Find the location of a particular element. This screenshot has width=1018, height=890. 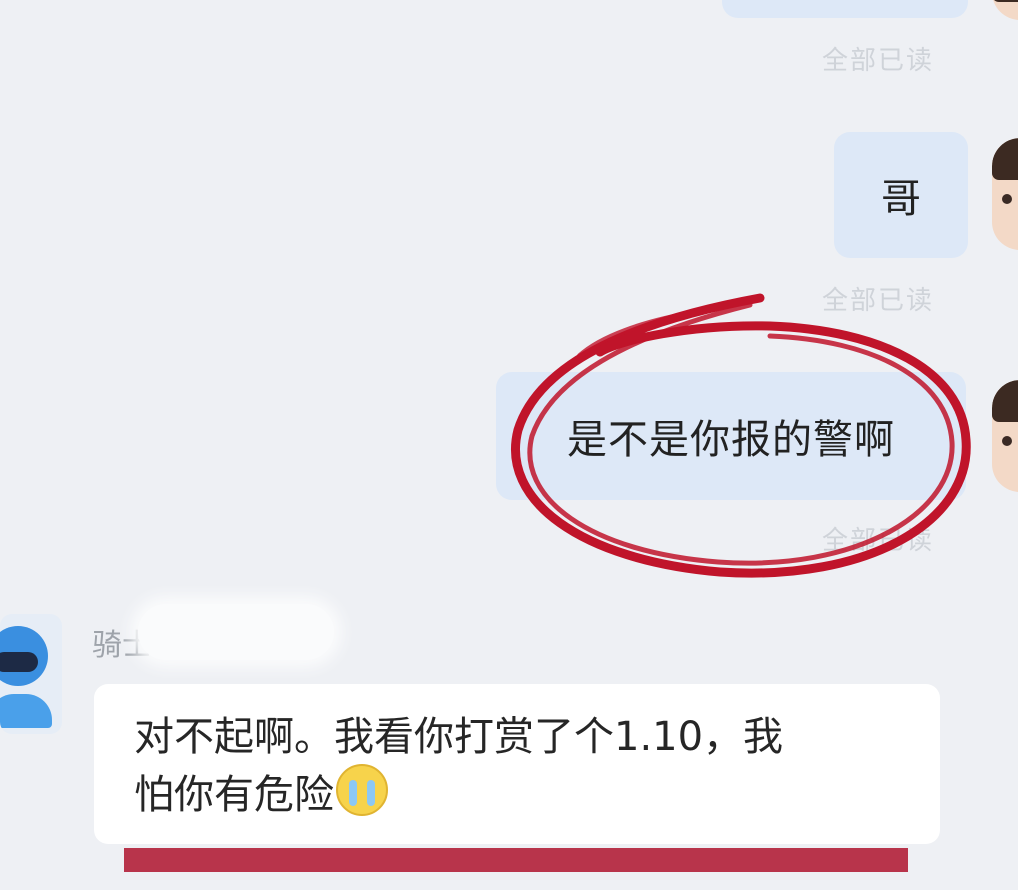

crying-face-icon is located at coordinates (362, 790).